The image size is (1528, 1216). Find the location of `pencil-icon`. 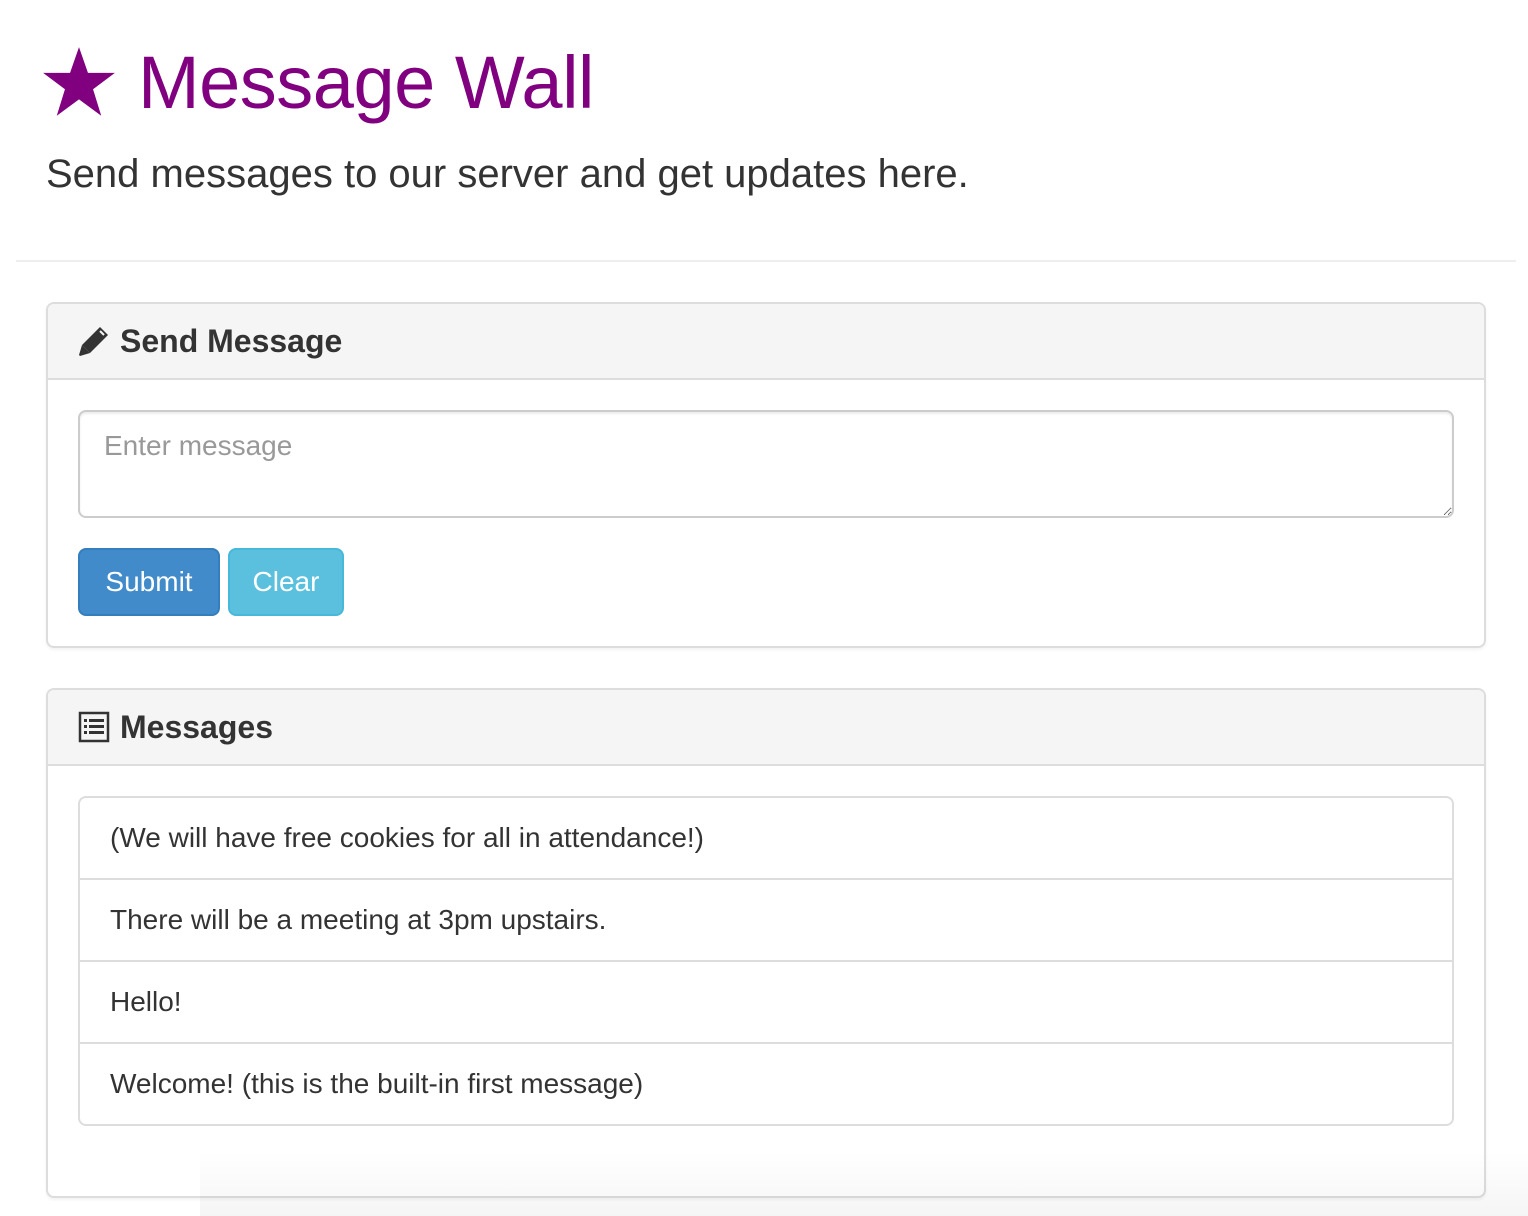

pencil-icon is located at coordinates (93, 341).